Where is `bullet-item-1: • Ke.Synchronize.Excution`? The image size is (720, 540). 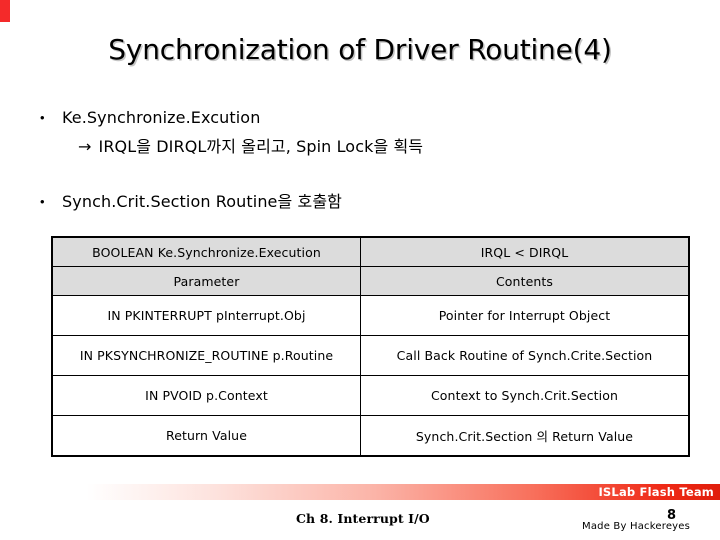 bullet-item-1: • Ke.Synchronize.Excution is located at coordinates (364, 117).